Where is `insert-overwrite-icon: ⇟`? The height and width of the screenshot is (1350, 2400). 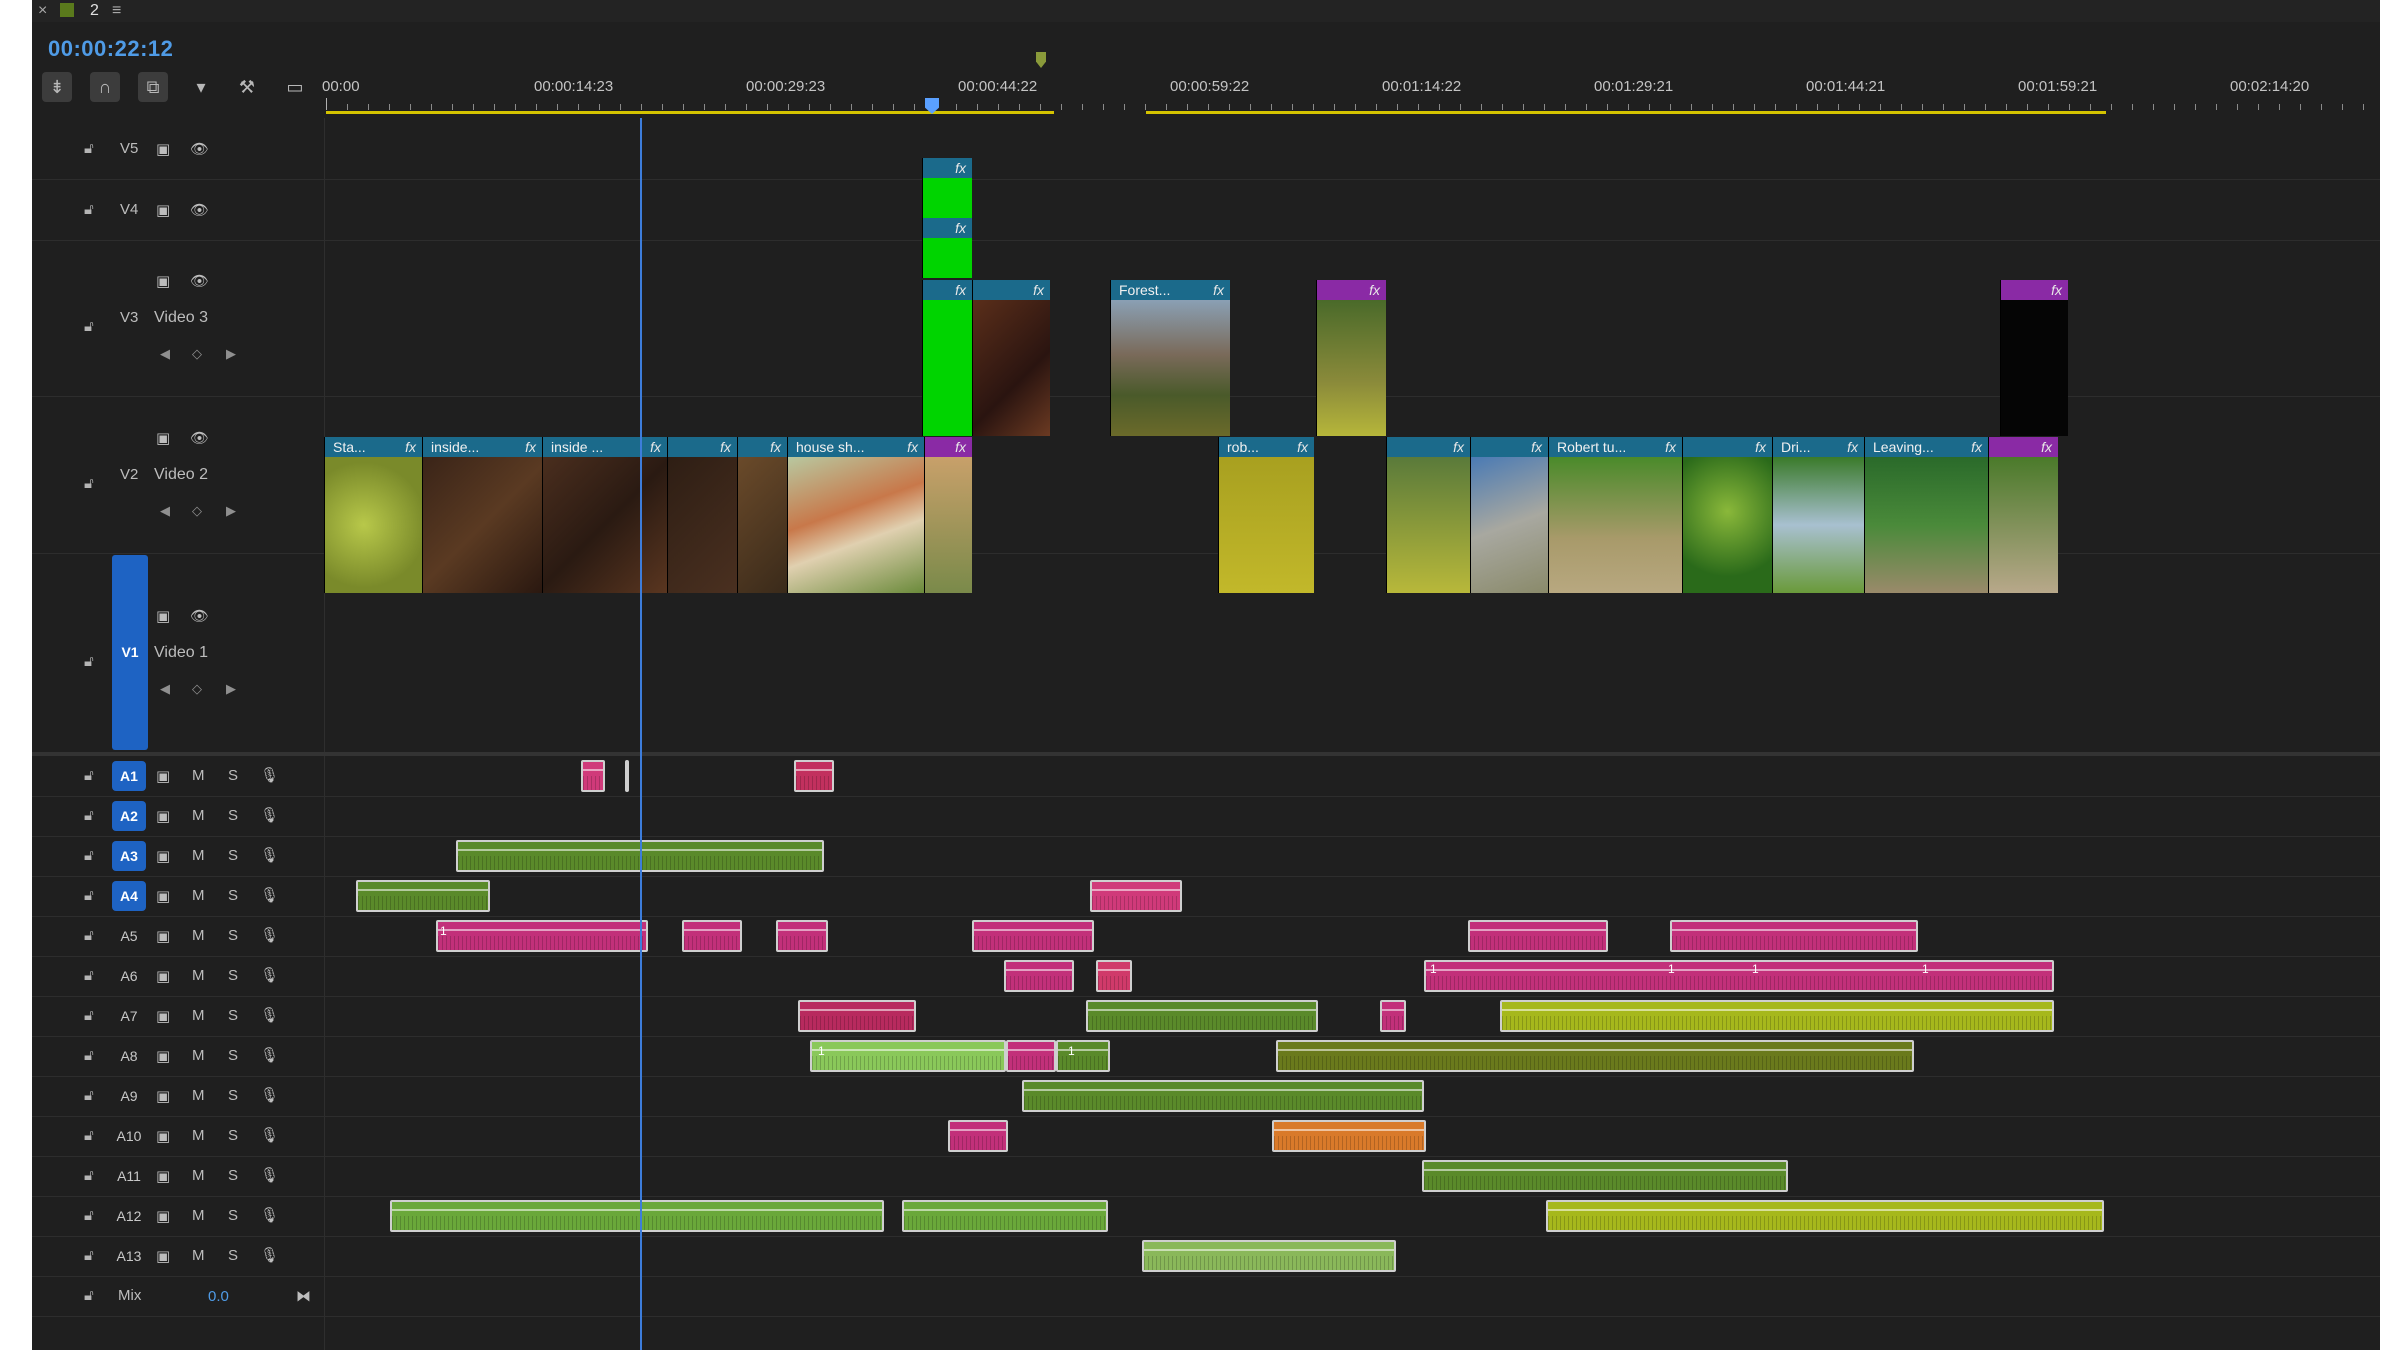
insert-overwrite-icon: ⇟ is located at coordinates (57, 87).